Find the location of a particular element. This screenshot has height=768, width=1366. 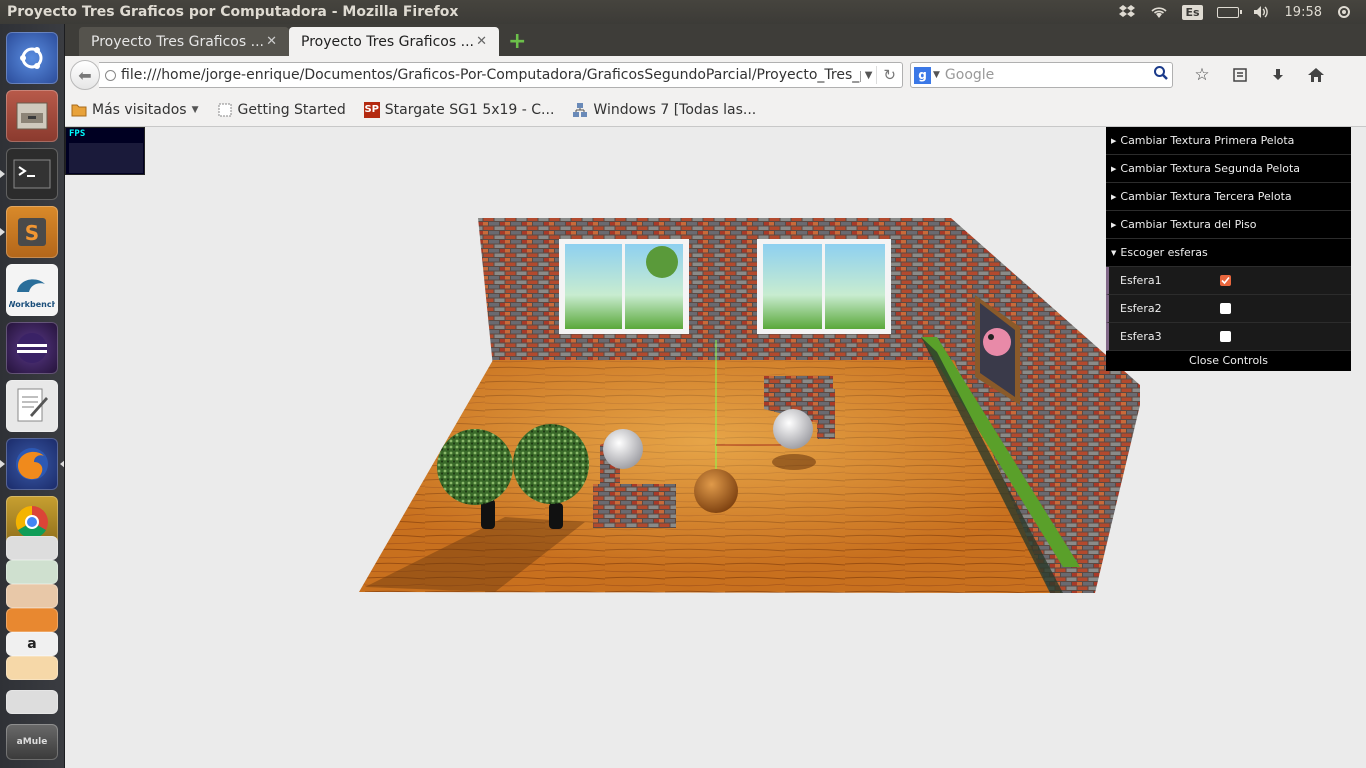

terminal-icon is located at coordinates (32, 174).